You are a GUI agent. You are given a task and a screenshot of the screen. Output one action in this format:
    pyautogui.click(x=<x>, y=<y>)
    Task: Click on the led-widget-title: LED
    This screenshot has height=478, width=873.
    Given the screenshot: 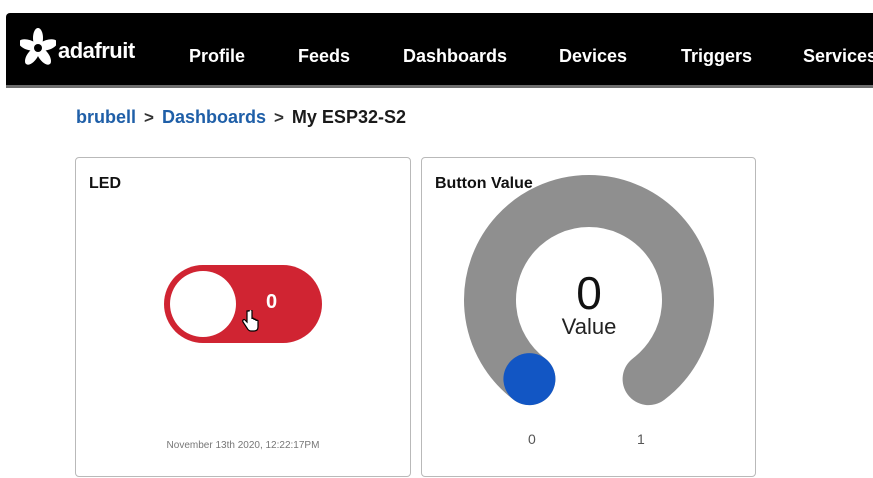 What is the action you would take?
    pyautogui.click(x=105, y=183)
    